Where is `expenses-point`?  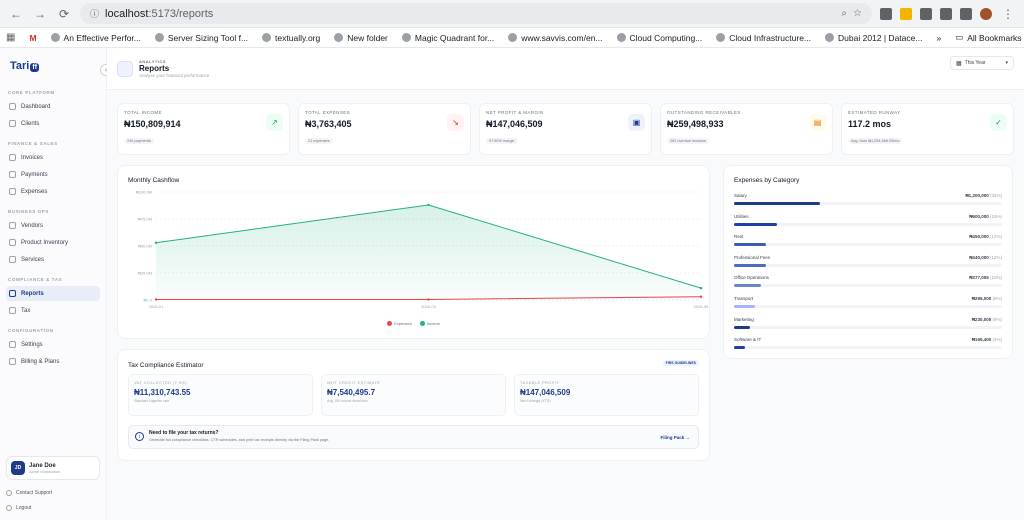
expenses-point is located at coordinates (701, 296).